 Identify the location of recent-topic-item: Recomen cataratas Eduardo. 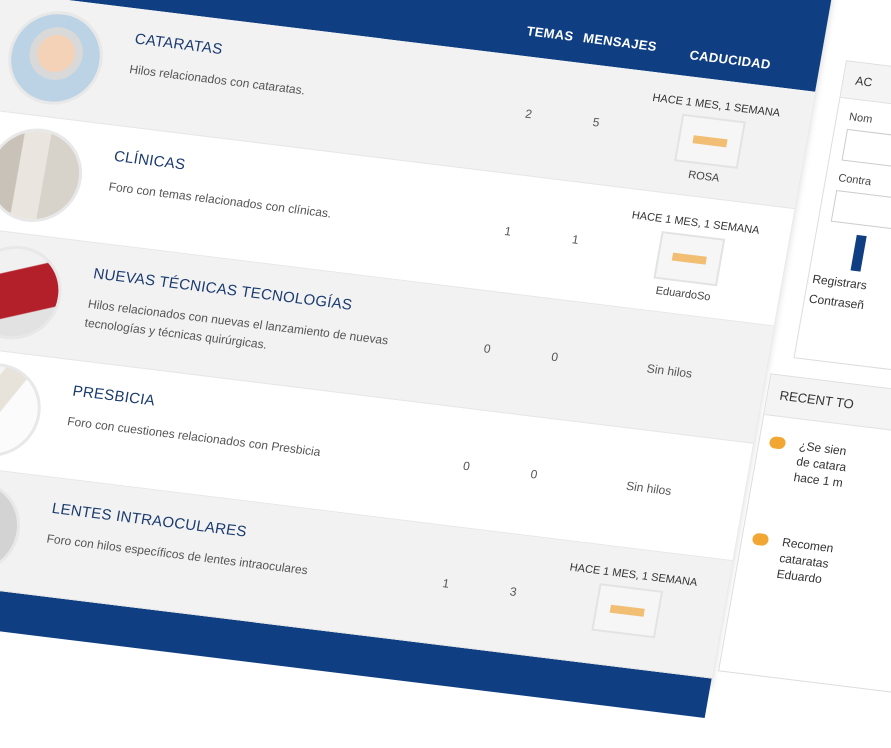
(815, 583).